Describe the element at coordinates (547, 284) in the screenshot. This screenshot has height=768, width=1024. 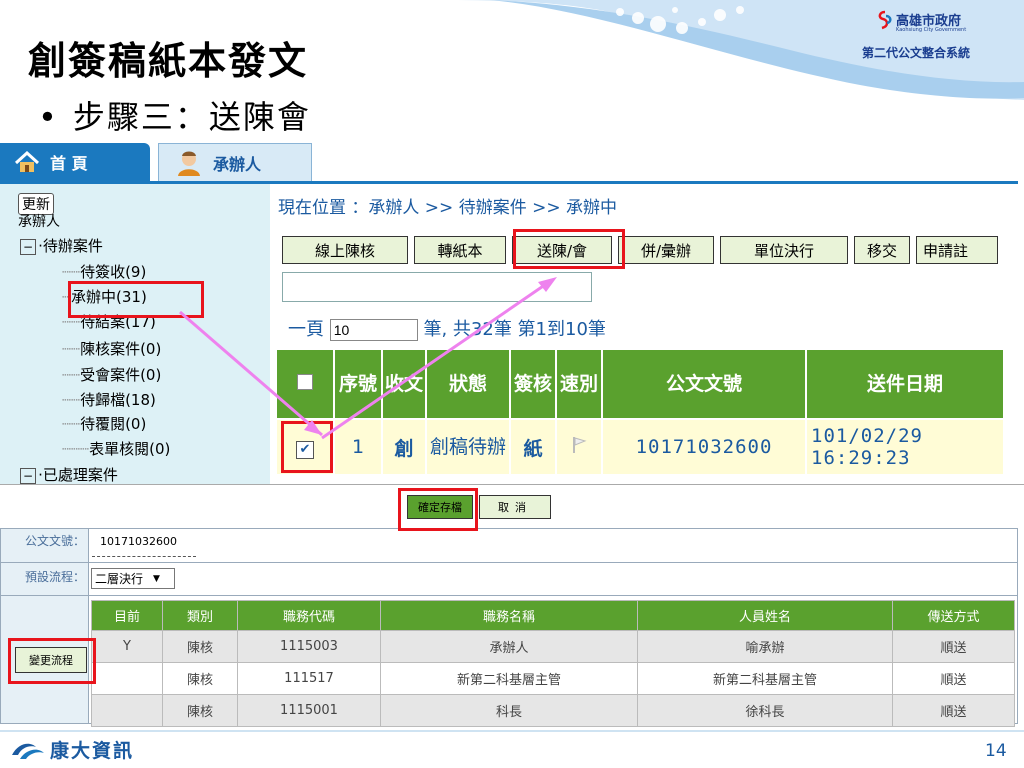
I see `arrow-head` at that location.